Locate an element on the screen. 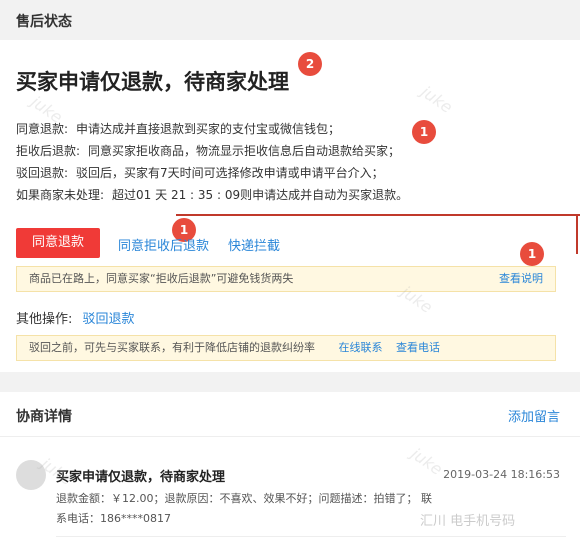 The width and height of the screenshot is (580, 540). info-text: 申请达成并直接退款到买家的支付宝或微信钱包； is located at coordinates (208, 129).